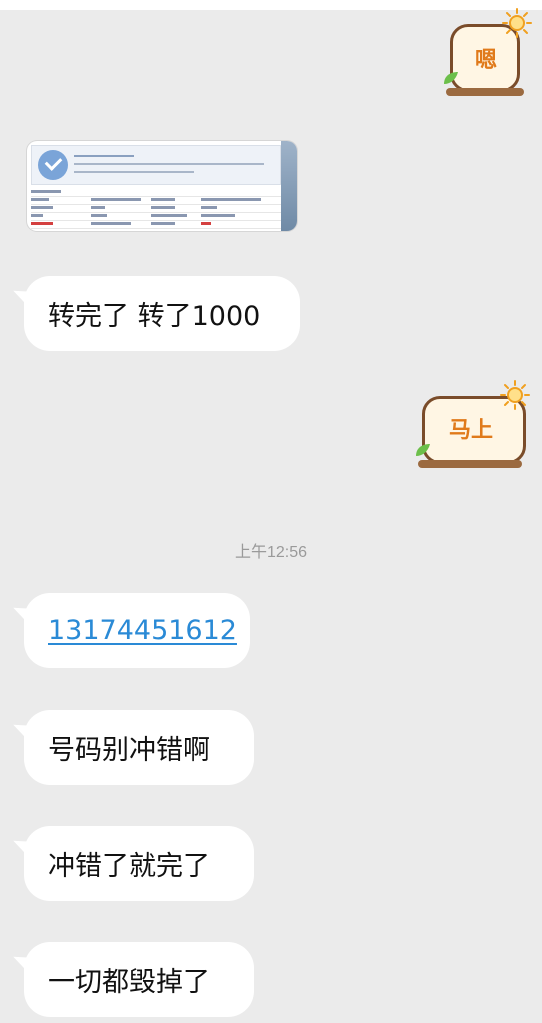 The width and height of the screenshot is (542, 1023). Describe the element at coordinates (470, 430) in the screenshot. I see `sticker-text: 马上` at that location.